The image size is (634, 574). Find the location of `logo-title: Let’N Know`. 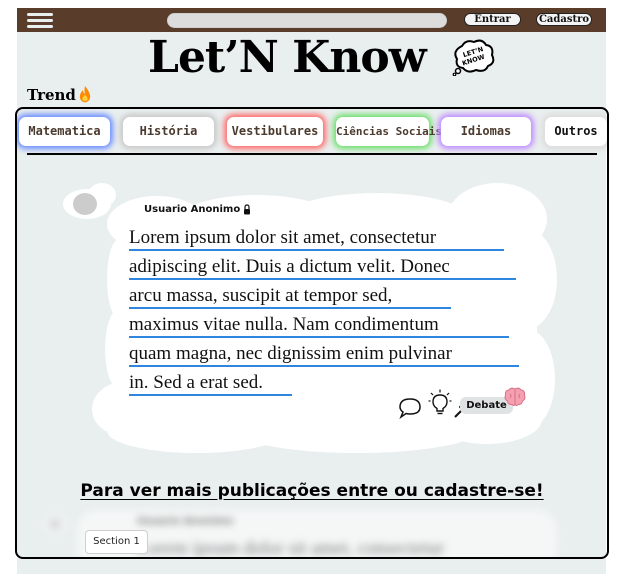

logo-title: Let’N Know is located at coordinates (287, 57).